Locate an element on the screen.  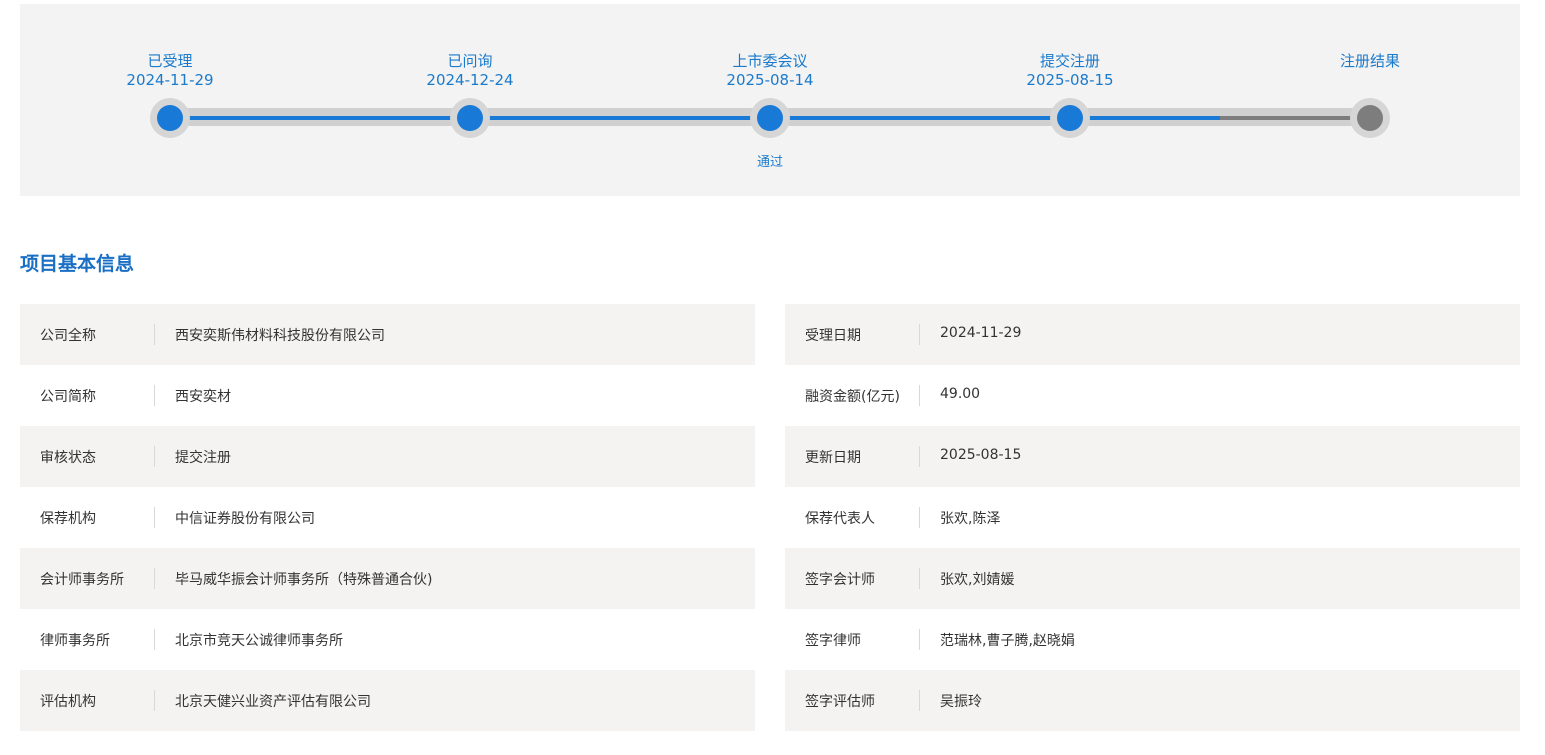
step-date: 2024-12-24 is located at coordinates (470, 80).